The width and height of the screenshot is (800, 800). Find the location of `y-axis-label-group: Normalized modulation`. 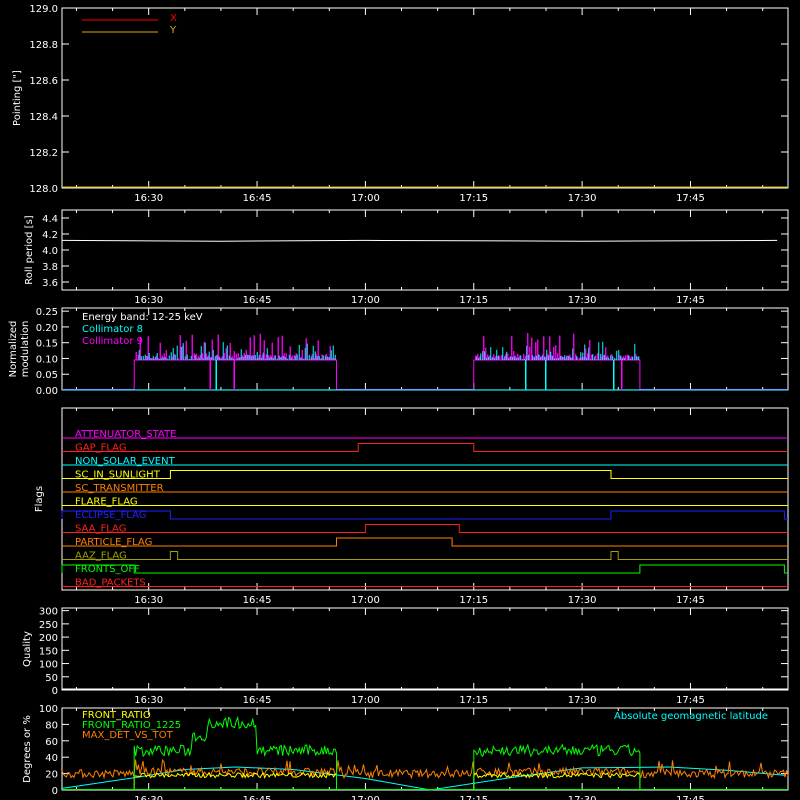

y-axis-label-group: Normalized modulation is located at coordinates (19, 349).